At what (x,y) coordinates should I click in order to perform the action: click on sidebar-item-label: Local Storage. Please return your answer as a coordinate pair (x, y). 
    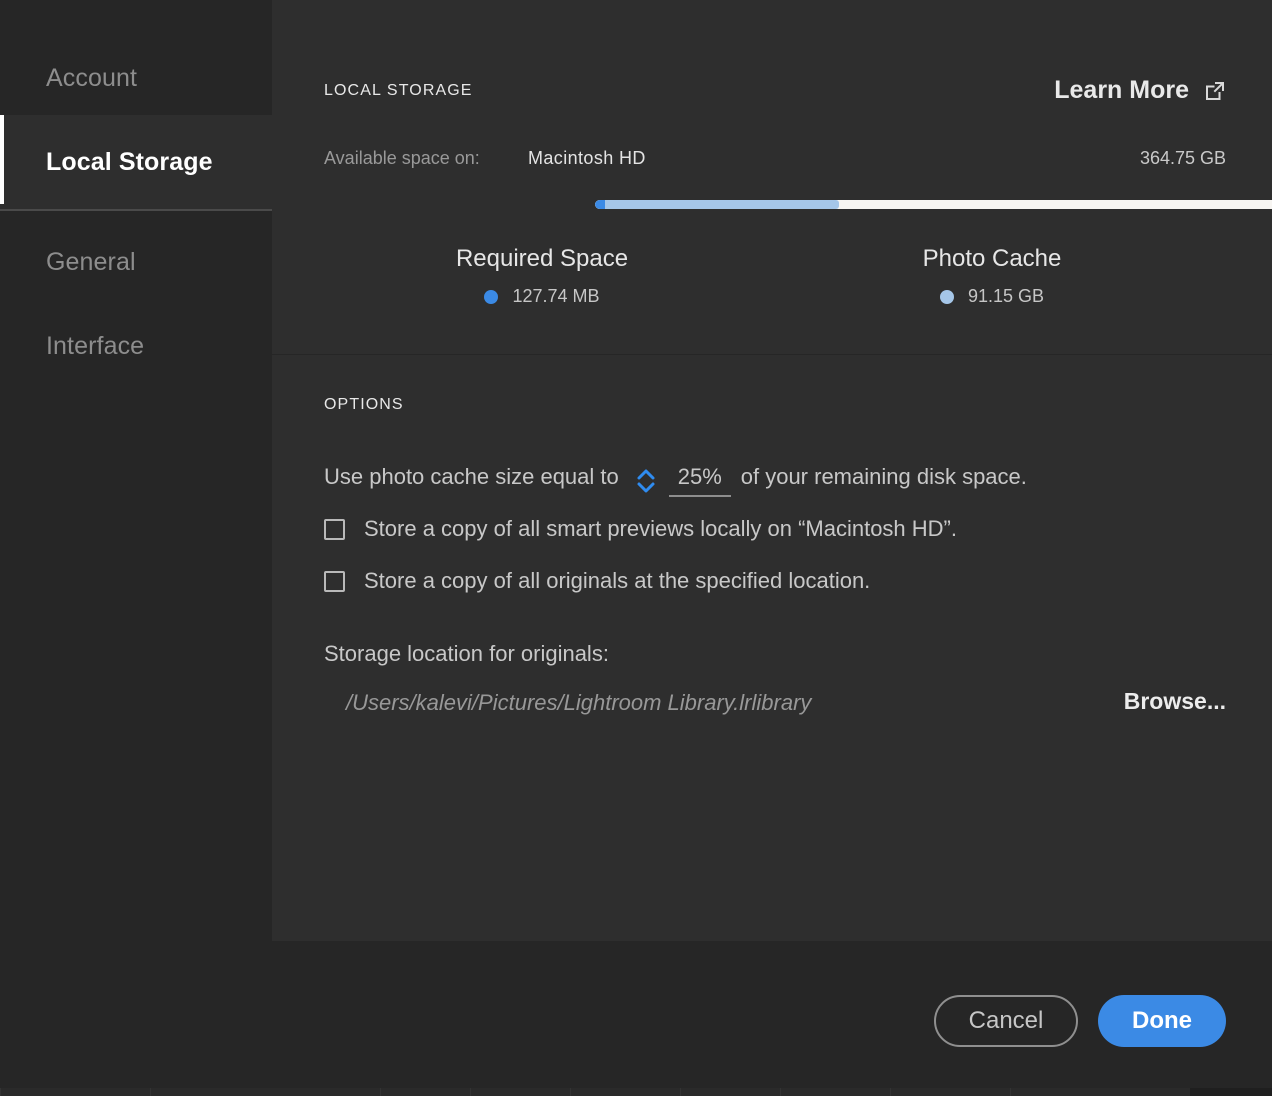
    Looking at the image, I should click on (129, 161).